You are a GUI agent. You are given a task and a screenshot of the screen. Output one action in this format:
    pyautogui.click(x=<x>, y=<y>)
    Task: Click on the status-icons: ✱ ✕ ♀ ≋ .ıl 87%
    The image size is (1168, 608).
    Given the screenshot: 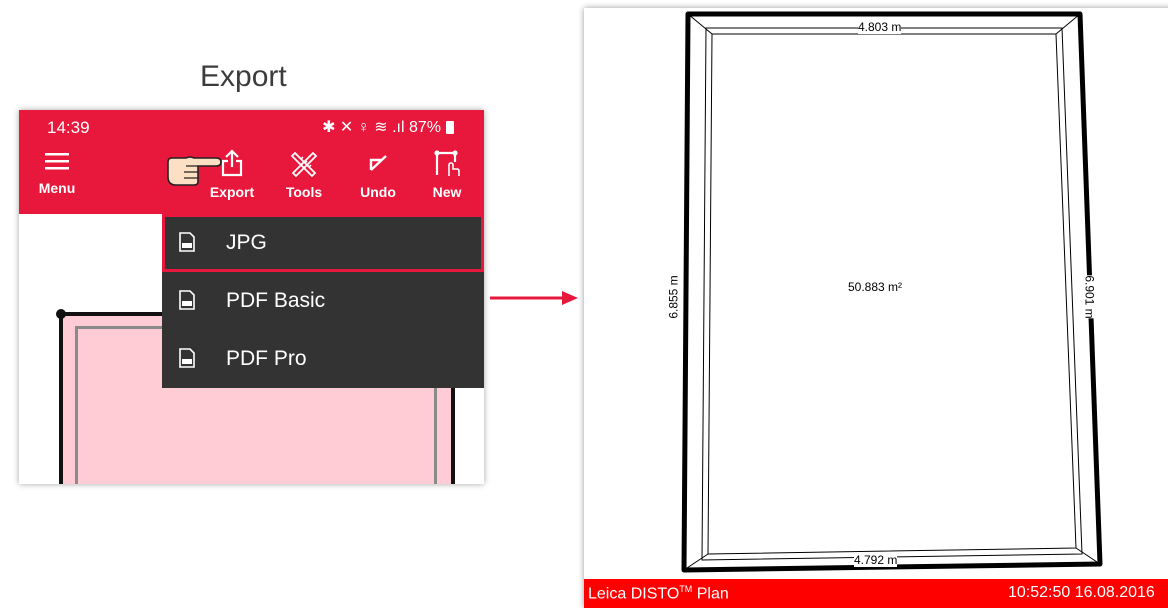 What is the action you would take?
    pyautogui.click(x=388, y=127)
    